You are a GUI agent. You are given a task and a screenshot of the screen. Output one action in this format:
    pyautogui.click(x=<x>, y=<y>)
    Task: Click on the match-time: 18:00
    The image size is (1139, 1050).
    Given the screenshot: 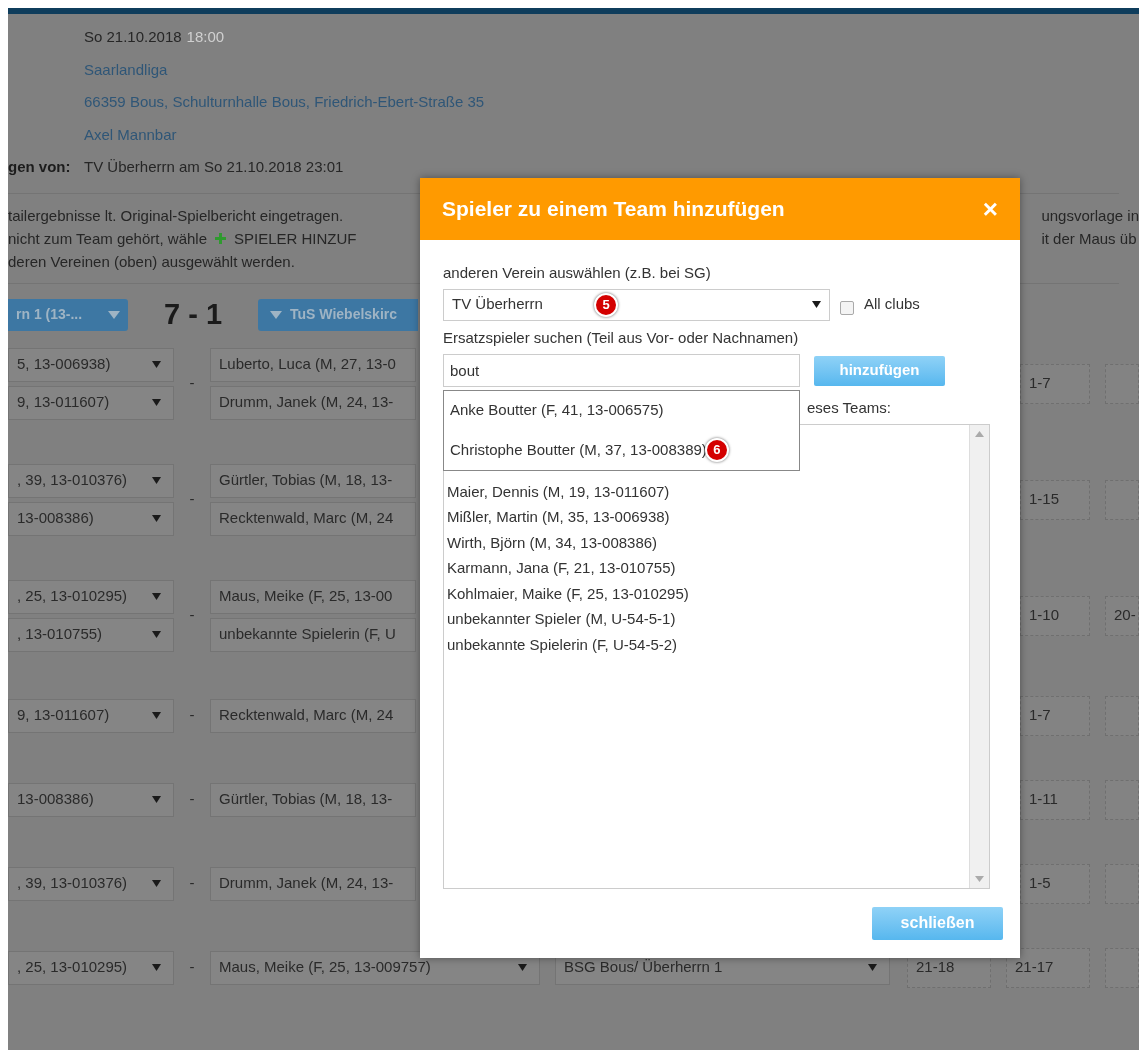 What is the action you would take?
    pyautogui.click(x=205, y=37)
    